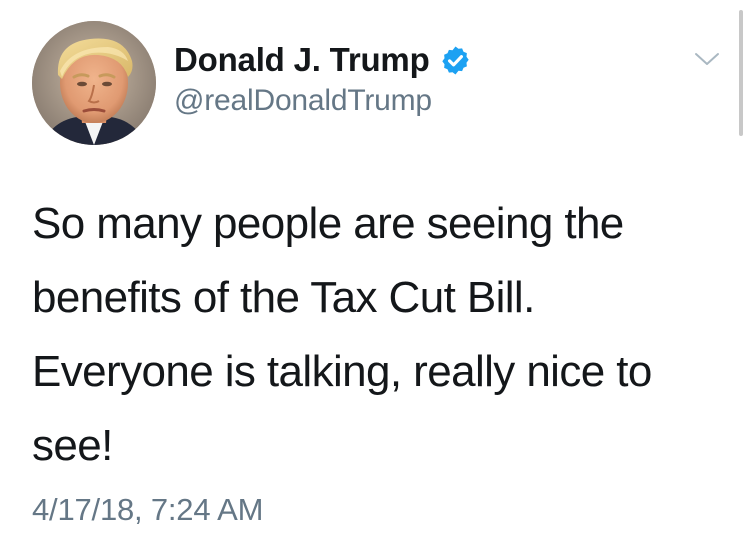 The width and height of the screenshot is (750, 533). Describe the element at coordinates (741, 73) in the screenshot. I see `scrollbar` at that location.